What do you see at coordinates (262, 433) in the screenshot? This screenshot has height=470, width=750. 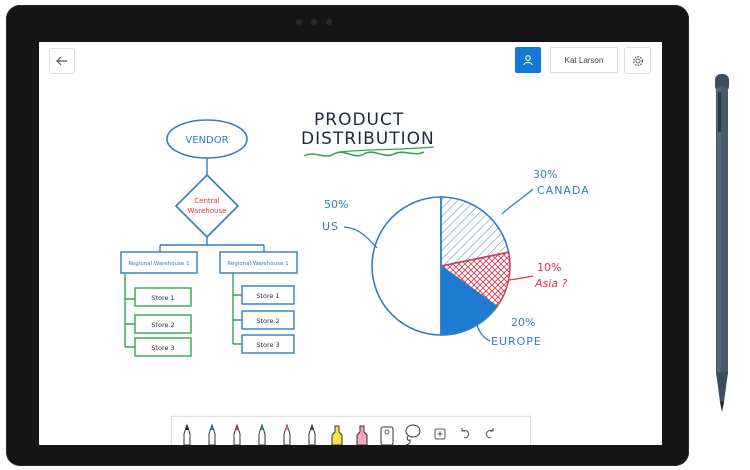 I see `pen-green-icon` at bounding box center [262, 433].